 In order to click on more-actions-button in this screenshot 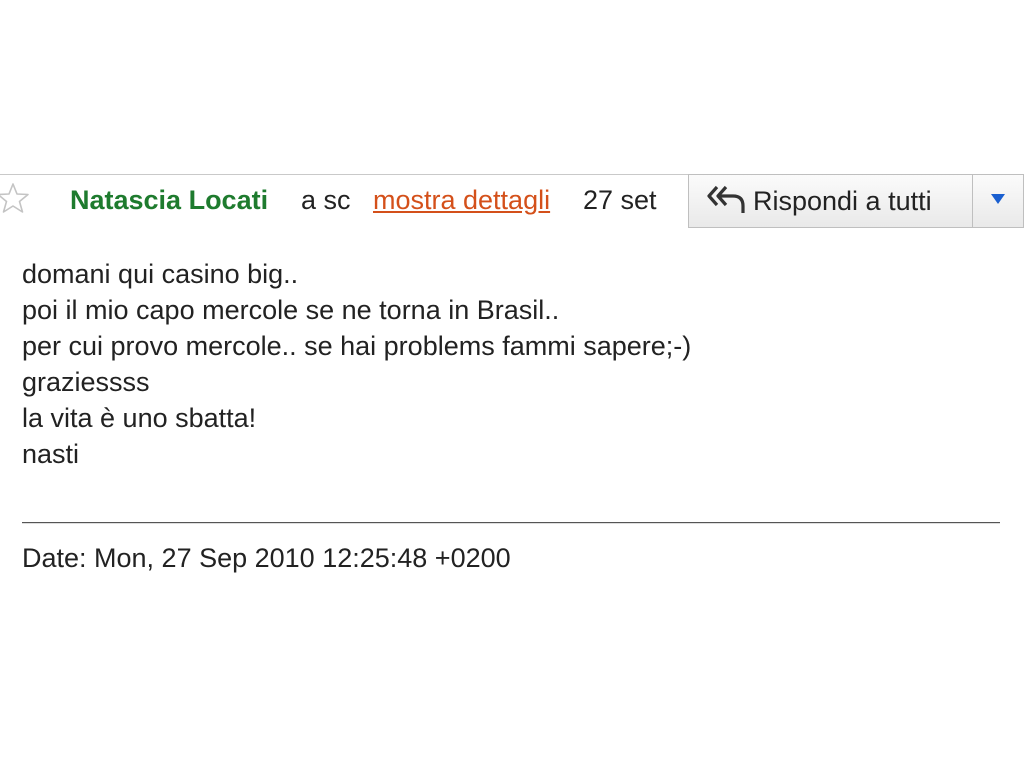, I will do `click(998, 201)`.